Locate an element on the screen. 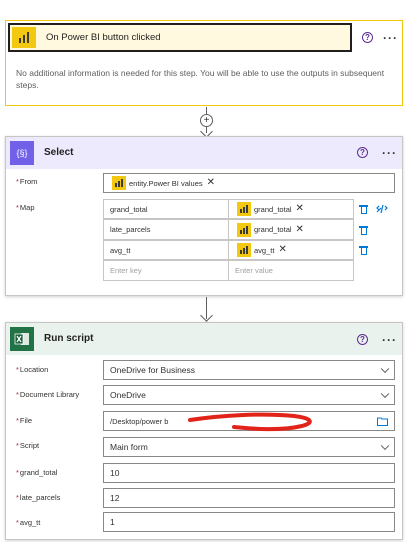  trigger-title: On Power BI button clicked is located at coordinates (103, 37).